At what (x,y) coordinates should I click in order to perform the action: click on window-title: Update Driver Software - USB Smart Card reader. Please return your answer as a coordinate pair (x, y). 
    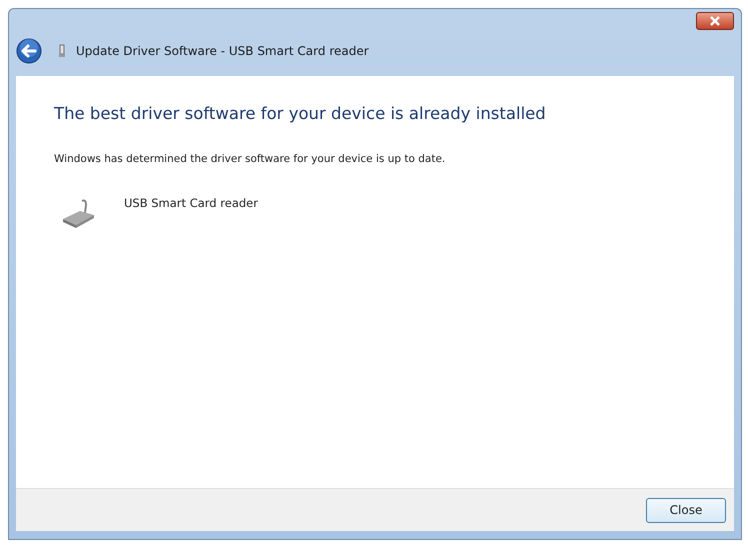
    Looking at the image, I should click on (222, 51).